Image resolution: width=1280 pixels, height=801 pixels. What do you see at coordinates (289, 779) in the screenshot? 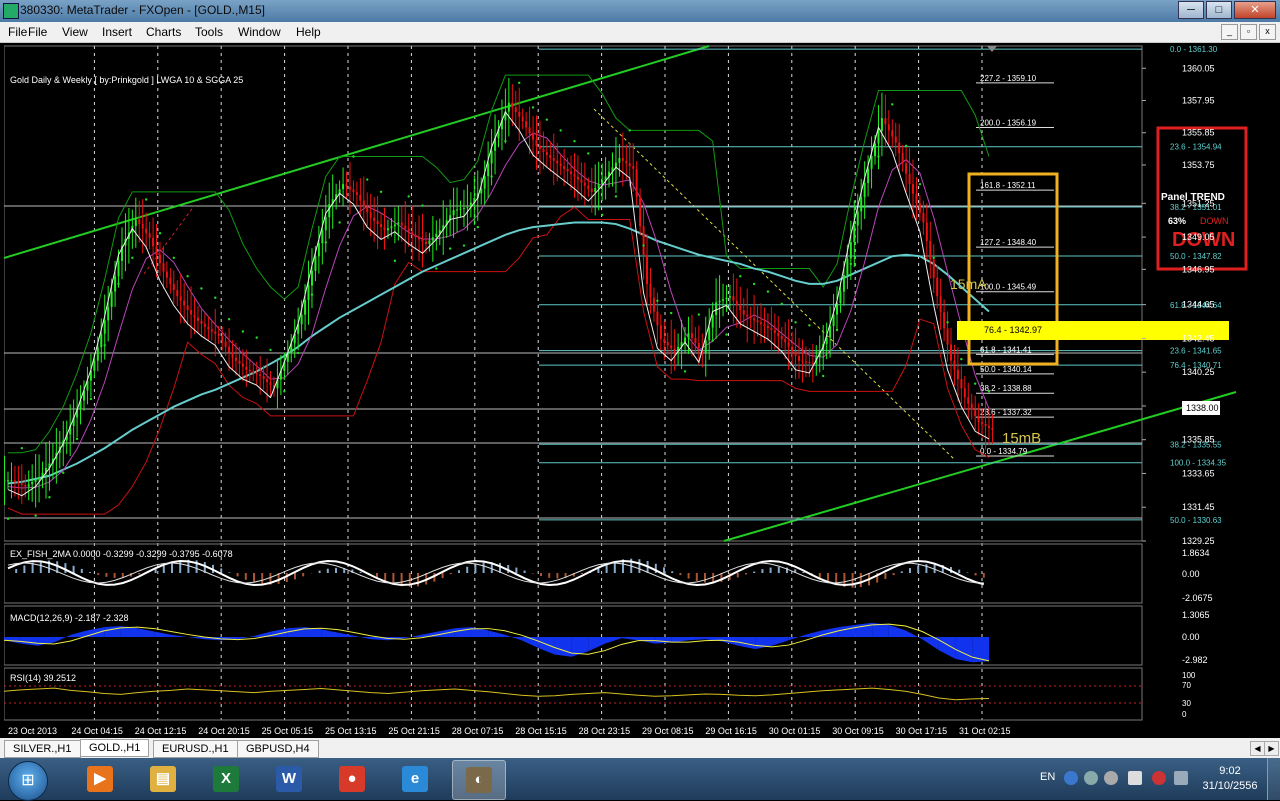
I see `taskbar-word-button: W` at bounding box center [289, 779].